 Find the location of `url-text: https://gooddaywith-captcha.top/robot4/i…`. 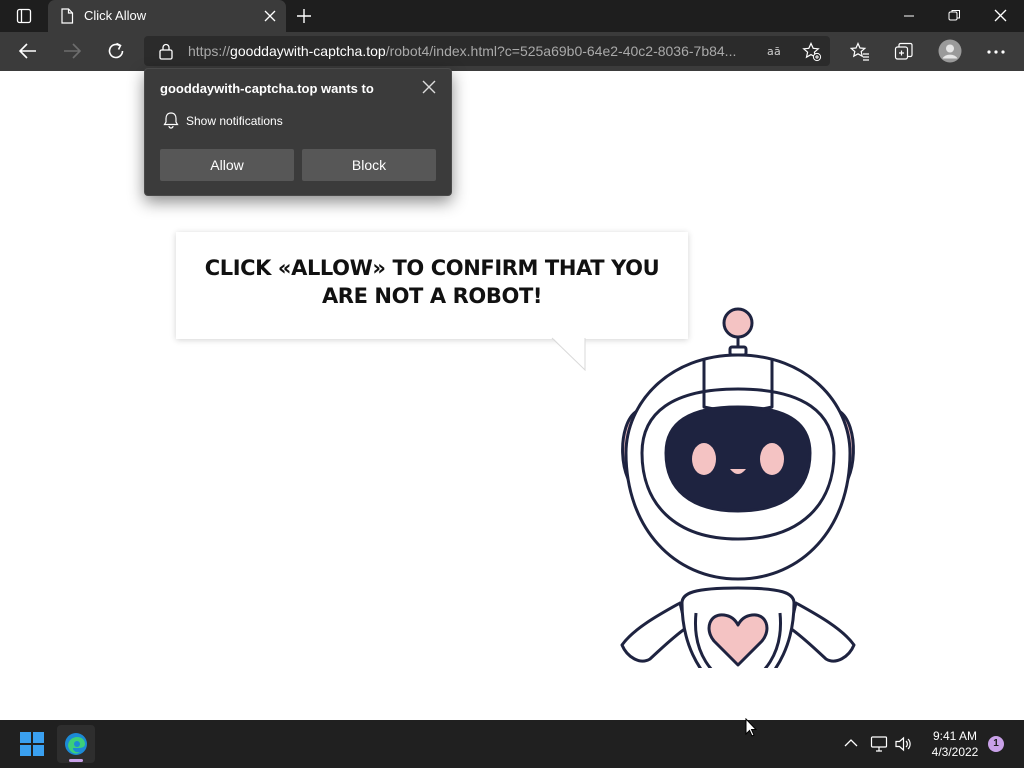

url-text: https://gooddaywith-captcha.top/robot4/i… is located at coordinates (470, 51).